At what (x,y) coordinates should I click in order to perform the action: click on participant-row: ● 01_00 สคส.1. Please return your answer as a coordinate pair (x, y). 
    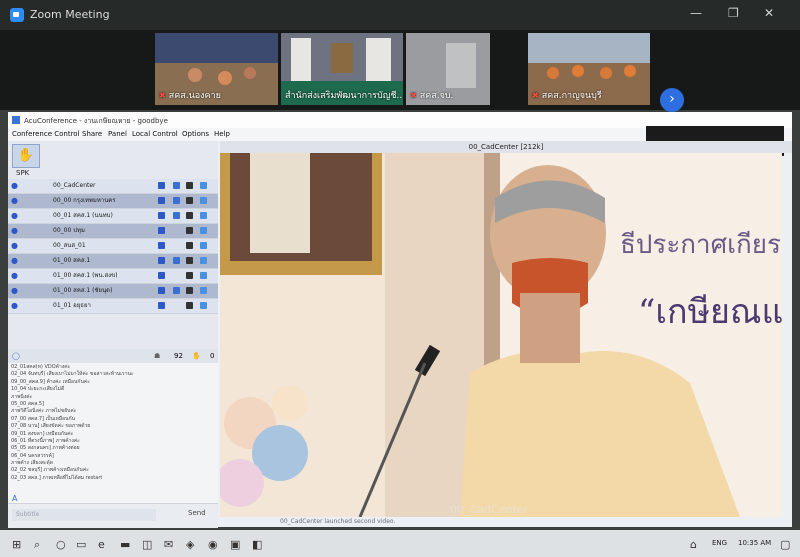
    Looking at the image, I should click on (113, 261).